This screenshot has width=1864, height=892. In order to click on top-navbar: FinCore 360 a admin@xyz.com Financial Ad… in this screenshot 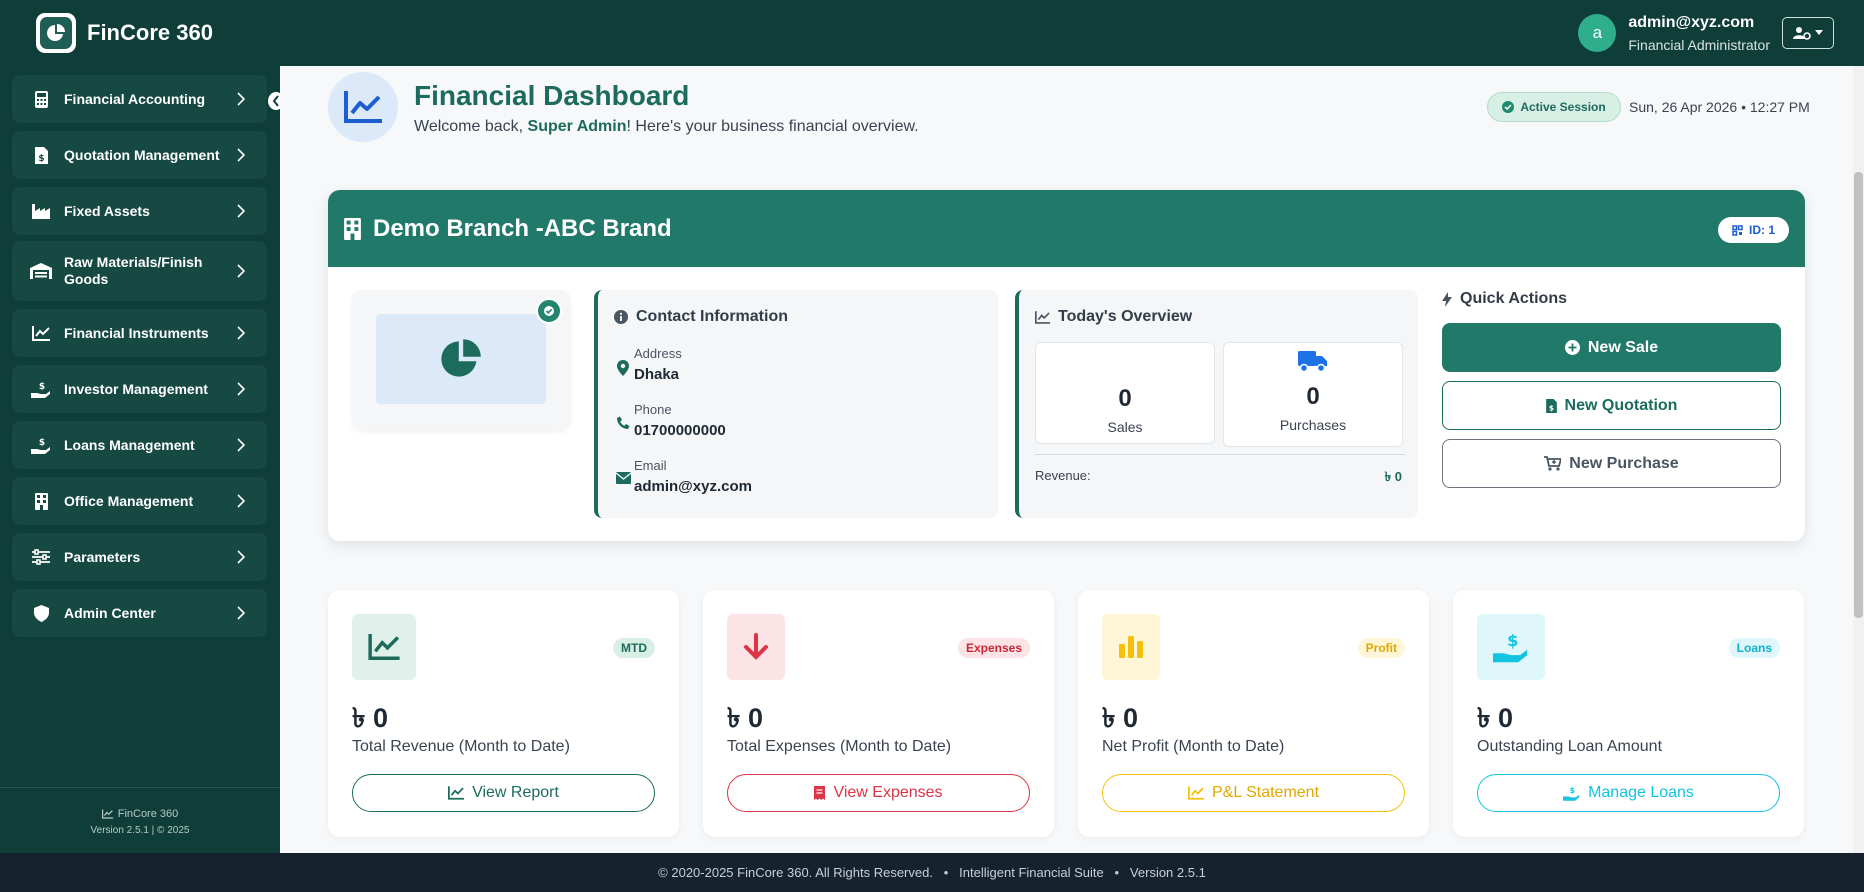, I will do `click(932, 34)`.